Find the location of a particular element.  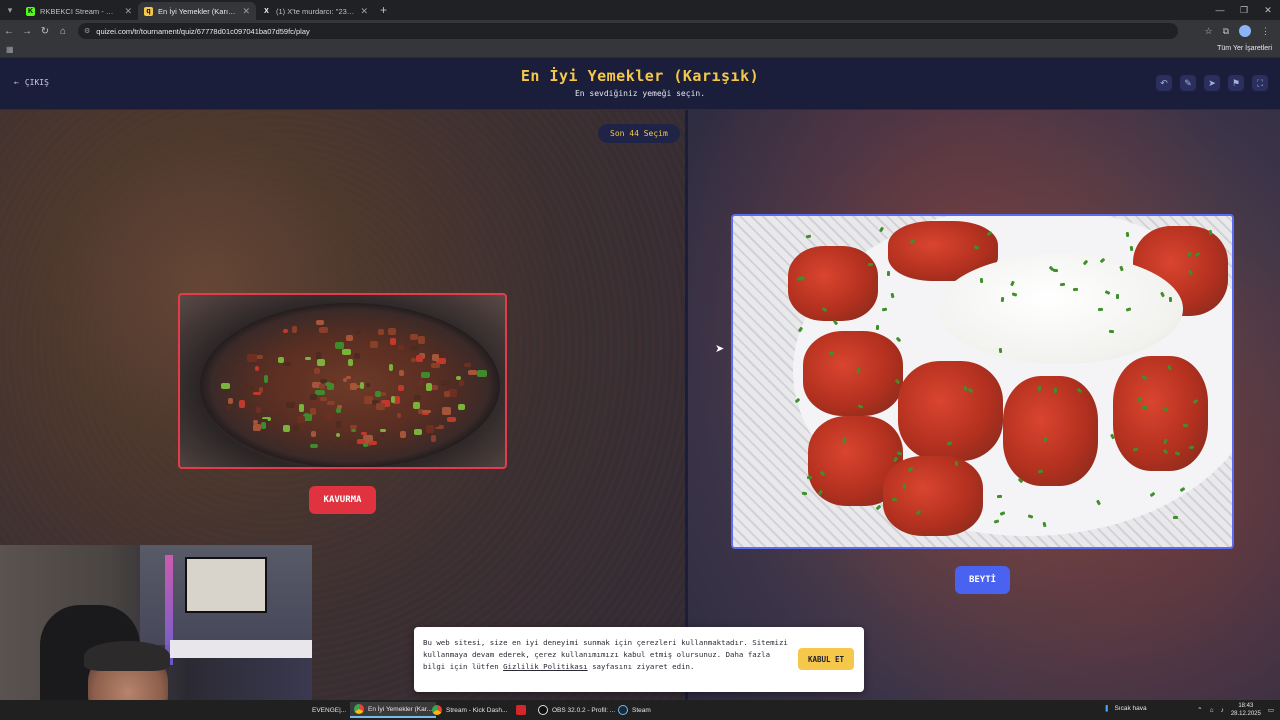

fullscreen-icon: ⛶ is located at coordinates (1260, 83).